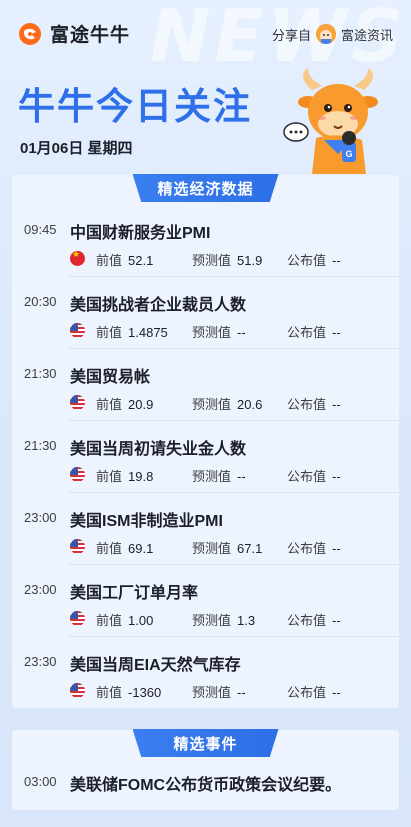 This screenshot has height=827, width=411. Describe the element at coordinates (129, 692) in the screenshot. I see `prev-value: 前值 -1360` at that location.